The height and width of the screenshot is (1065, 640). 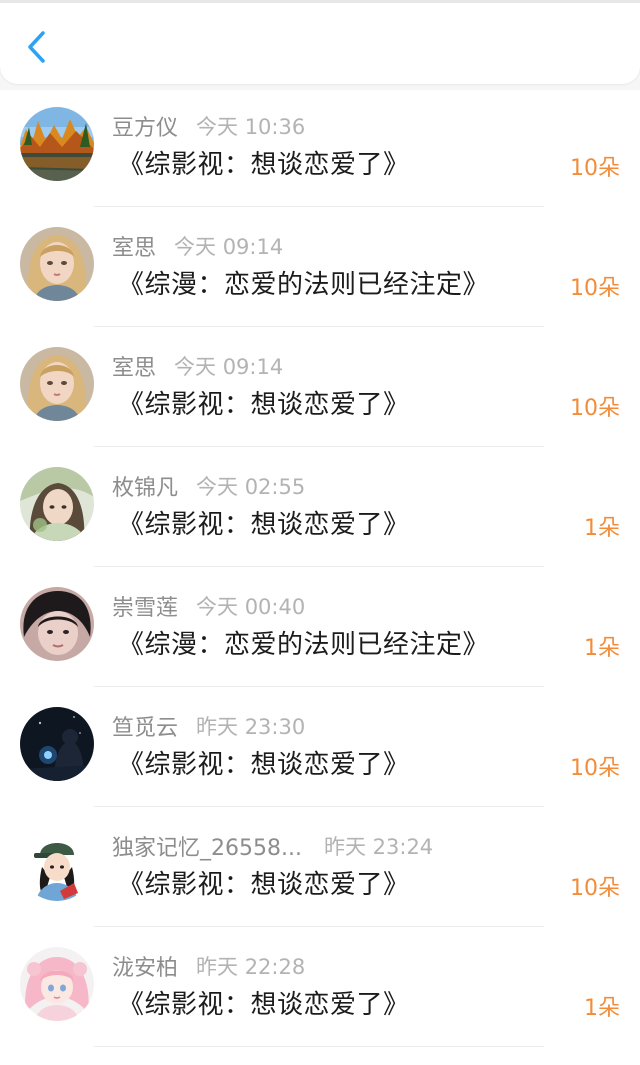 I want to click on photo-girl-avatar, so click(x=57, y=504).